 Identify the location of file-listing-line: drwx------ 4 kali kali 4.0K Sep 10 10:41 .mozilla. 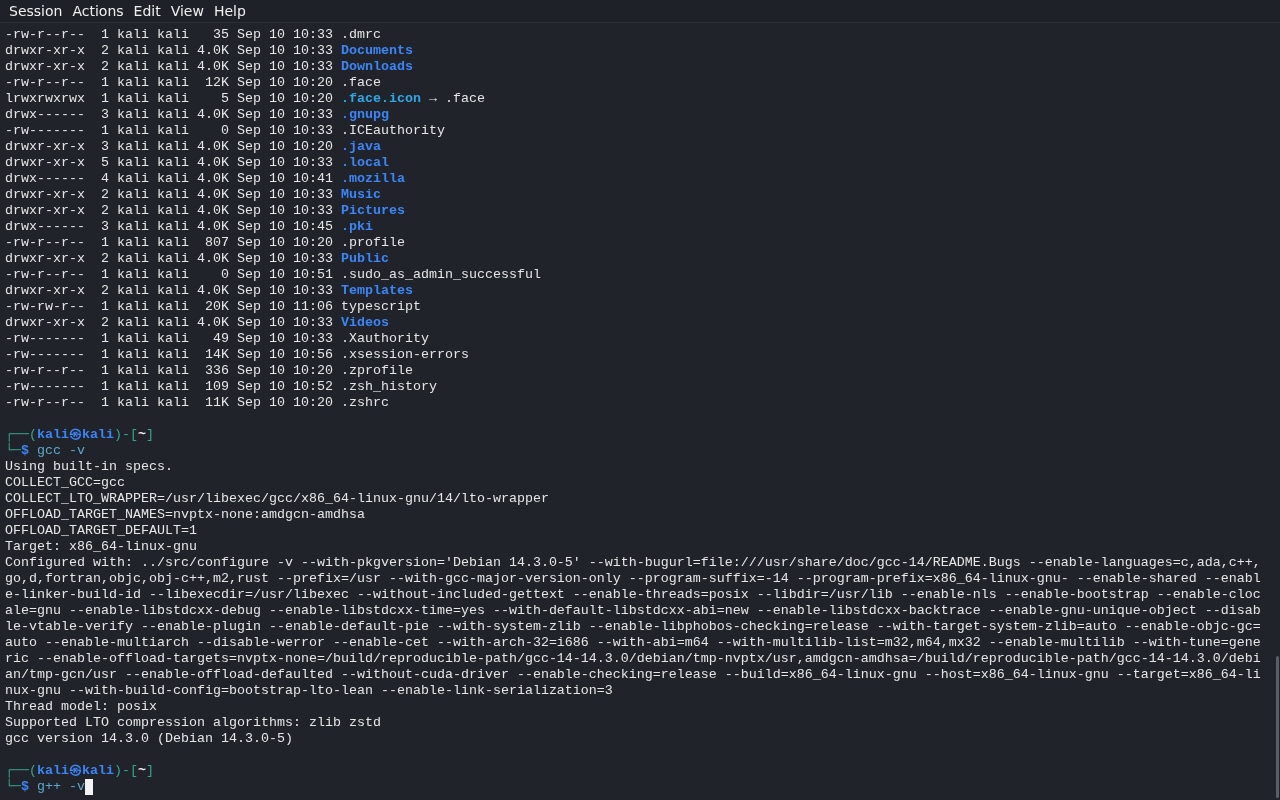
(205, 179).